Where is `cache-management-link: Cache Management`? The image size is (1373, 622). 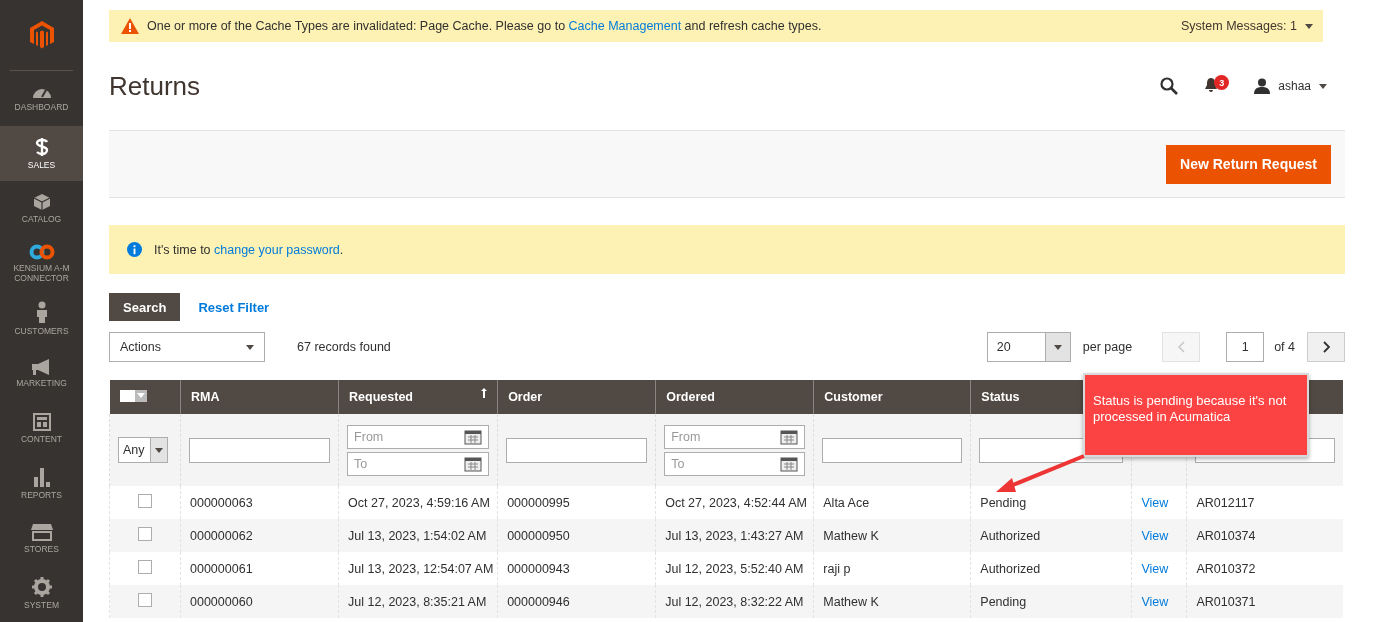
cache-management-link: Cache Management is located at coordinates (625, 26).